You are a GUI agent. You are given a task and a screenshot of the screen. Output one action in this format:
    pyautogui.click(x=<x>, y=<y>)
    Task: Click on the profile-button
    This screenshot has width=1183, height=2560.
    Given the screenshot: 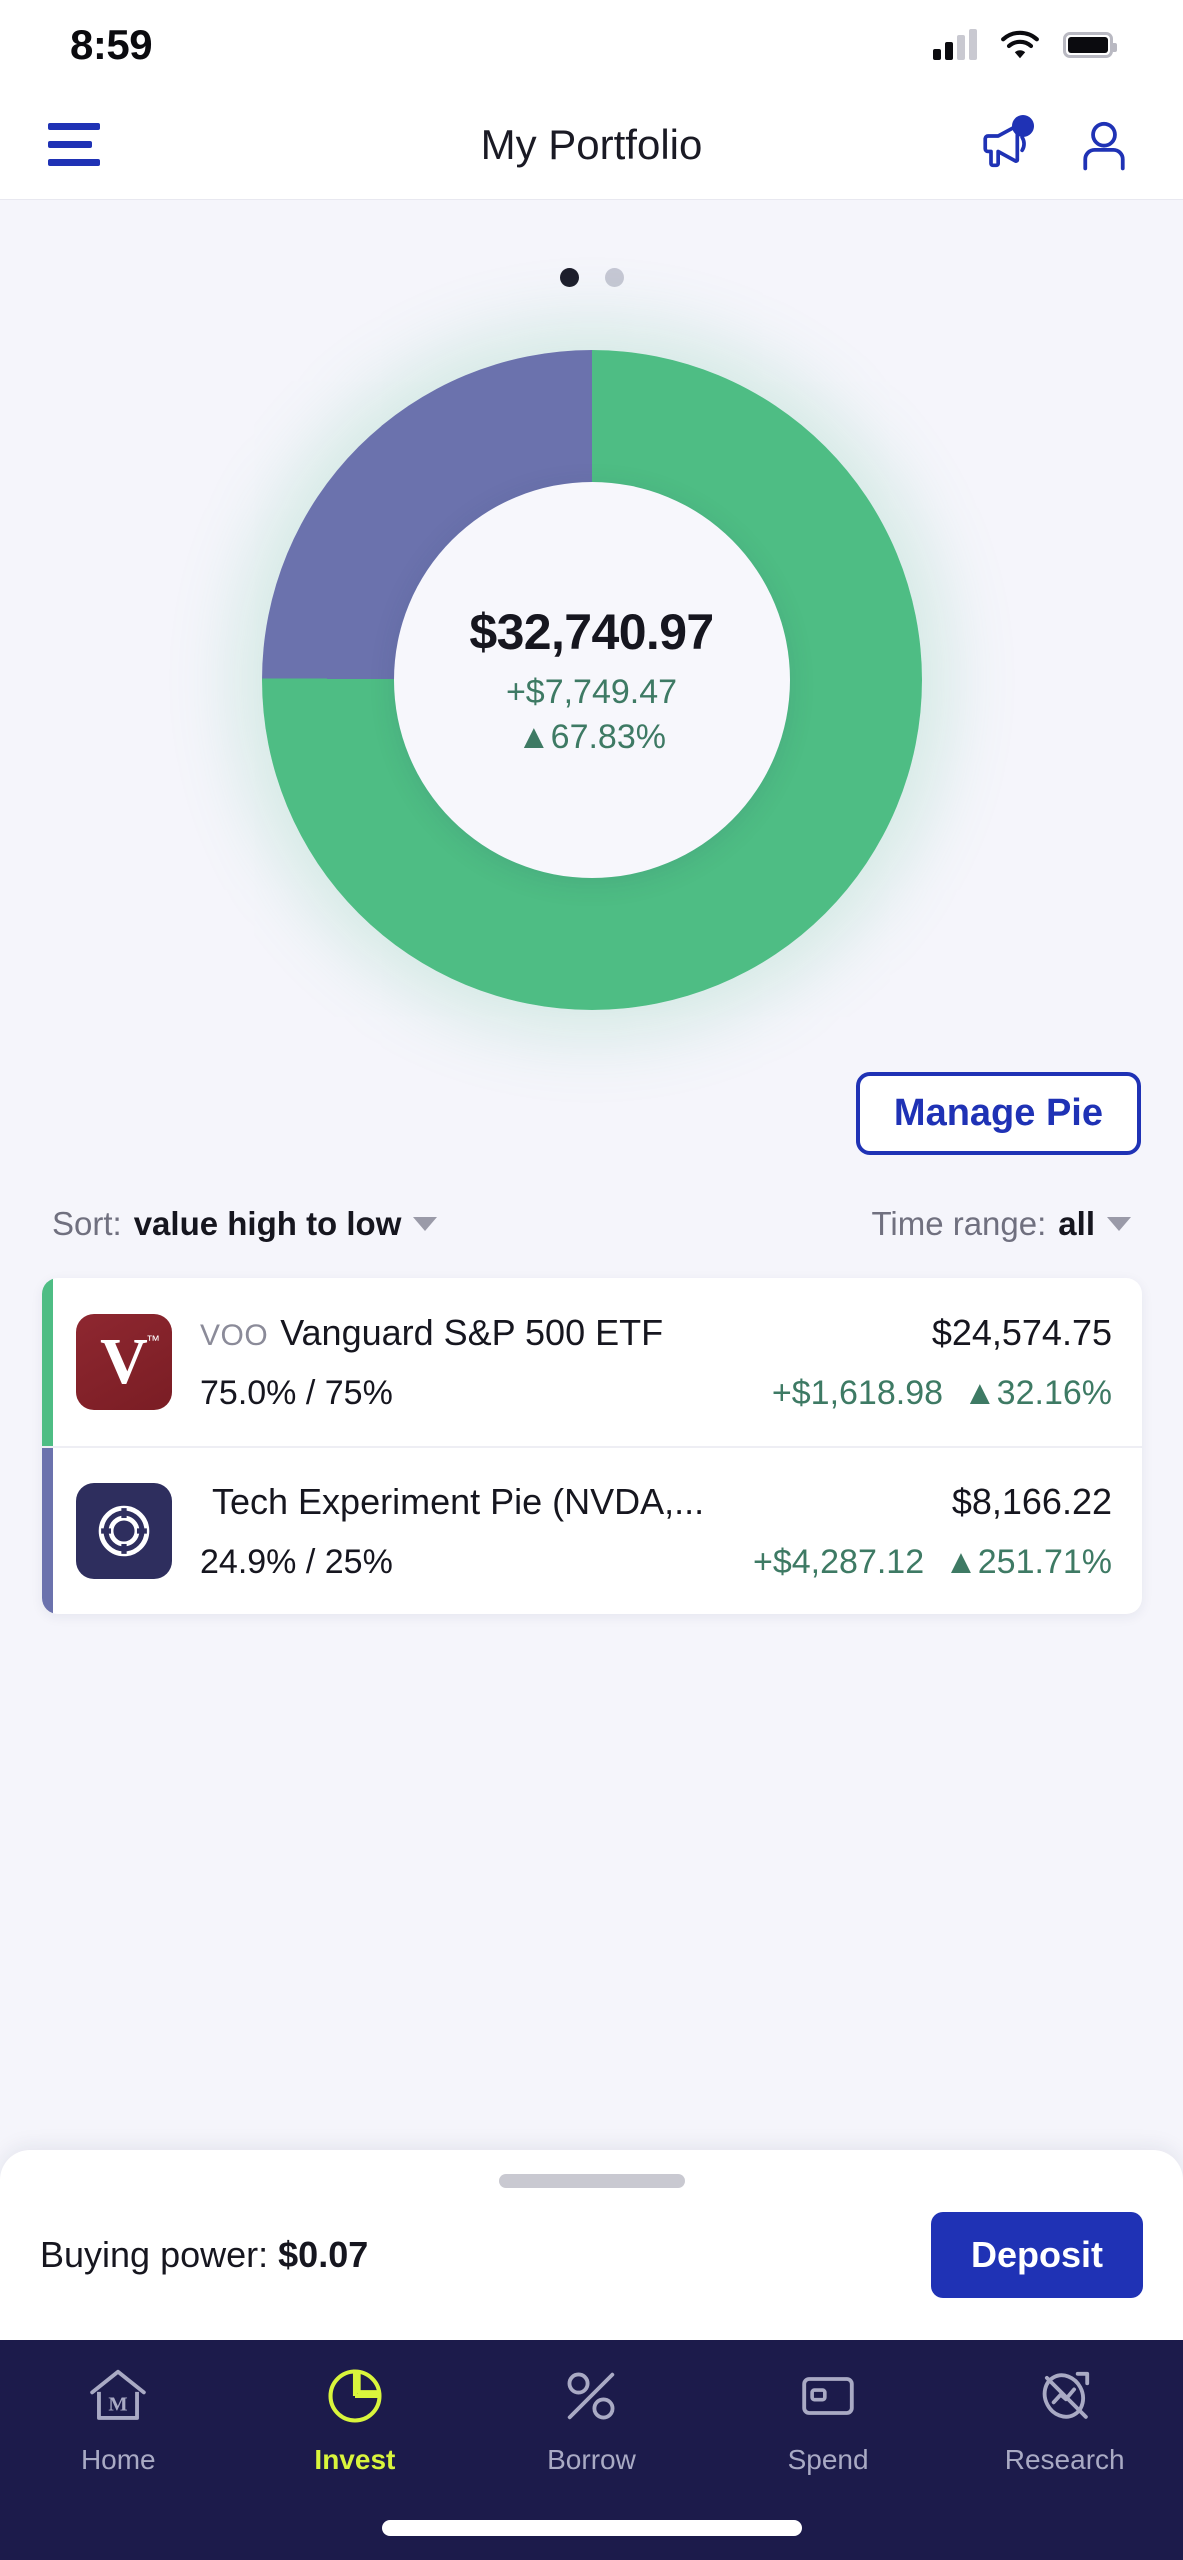 What is the action you would take?
    pyautogui.click(x=1104, y=145)
    